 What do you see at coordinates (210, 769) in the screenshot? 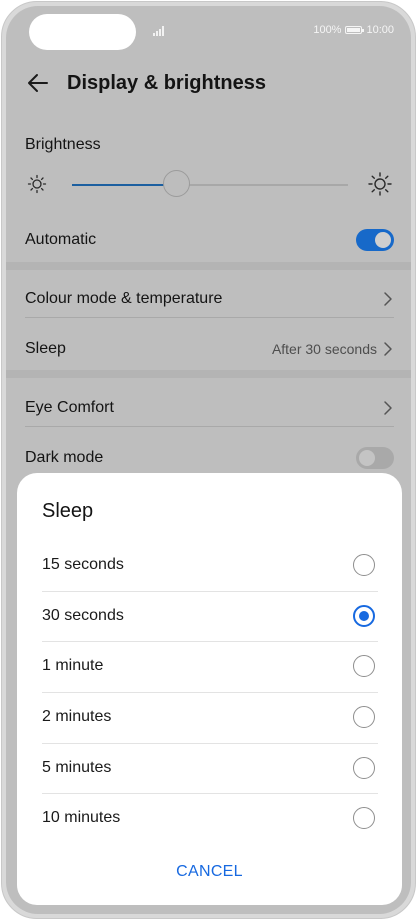
I see `option-5-minutes: 5 minutes` at bounding box center [210, 769].